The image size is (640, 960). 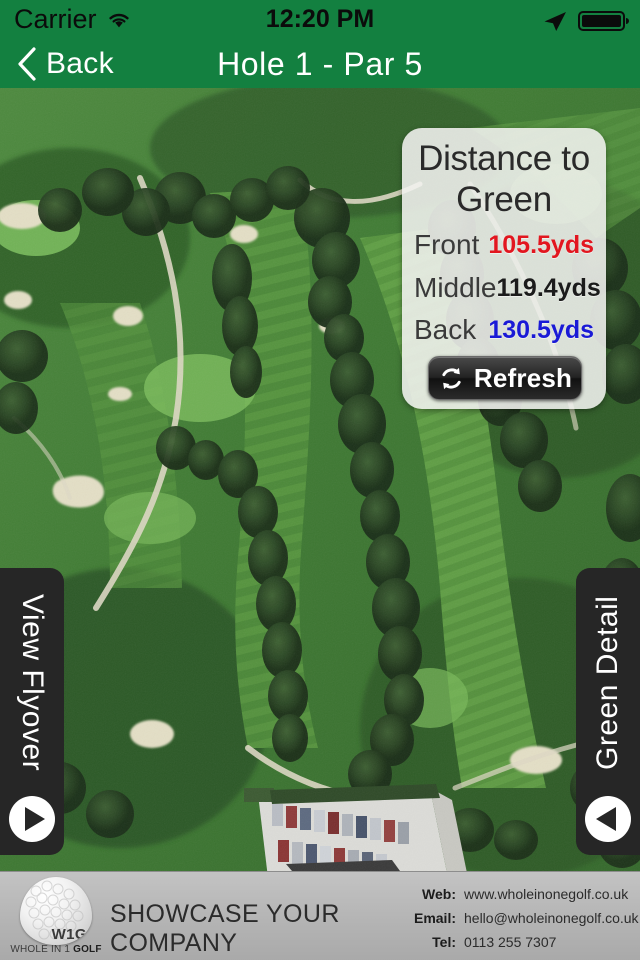 I want to click on refresh-button-label: Refresh, so click(x=523, y=377).